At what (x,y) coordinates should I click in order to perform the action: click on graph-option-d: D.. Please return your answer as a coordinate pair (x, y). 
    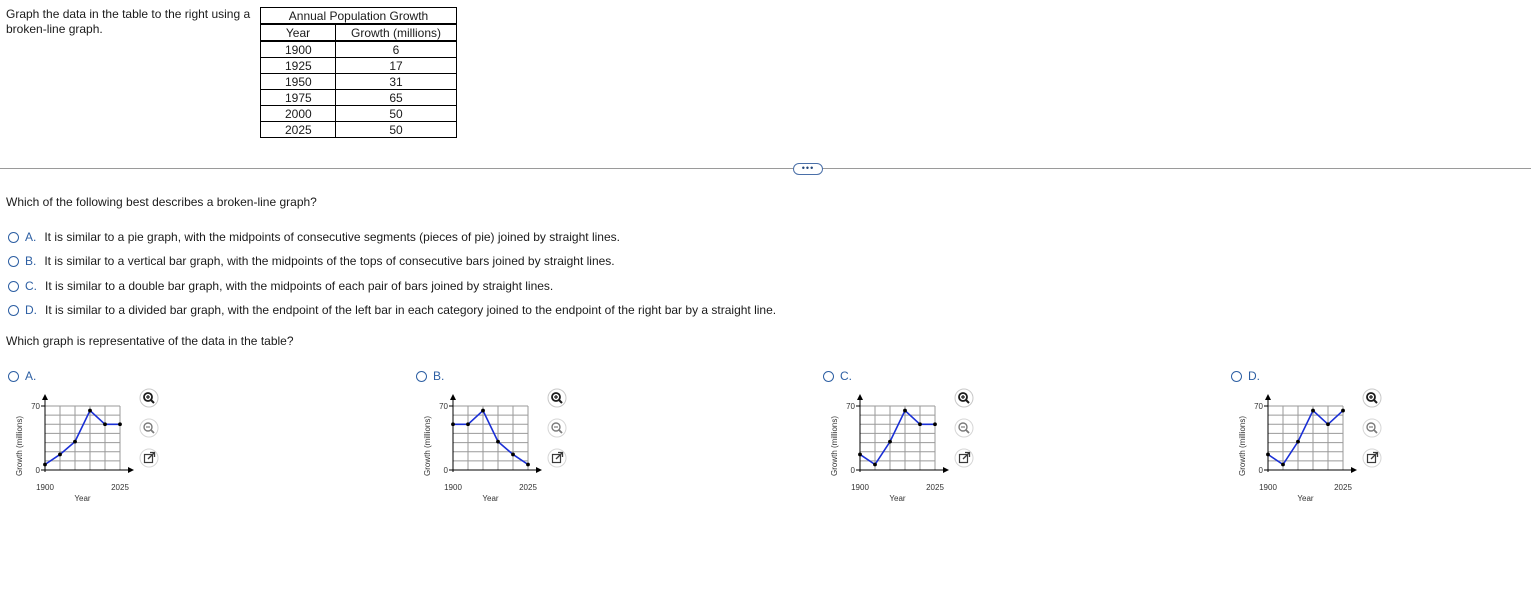
    Looking at the image, I should click on (1249, 376).